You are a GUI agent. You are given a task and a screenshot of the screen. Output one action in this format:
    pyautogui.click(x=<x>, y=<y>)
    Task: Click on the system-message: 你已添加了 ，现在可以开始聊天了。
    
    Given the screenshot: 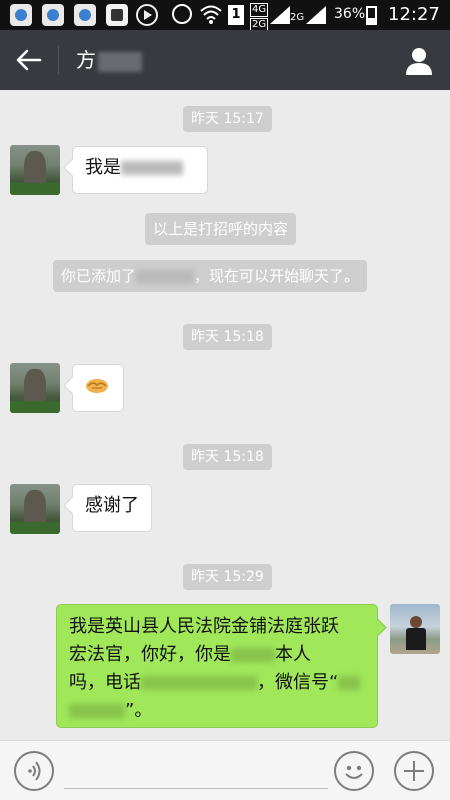 What is the action you would take?
    pyautogui.click(x=210, y=276)
    